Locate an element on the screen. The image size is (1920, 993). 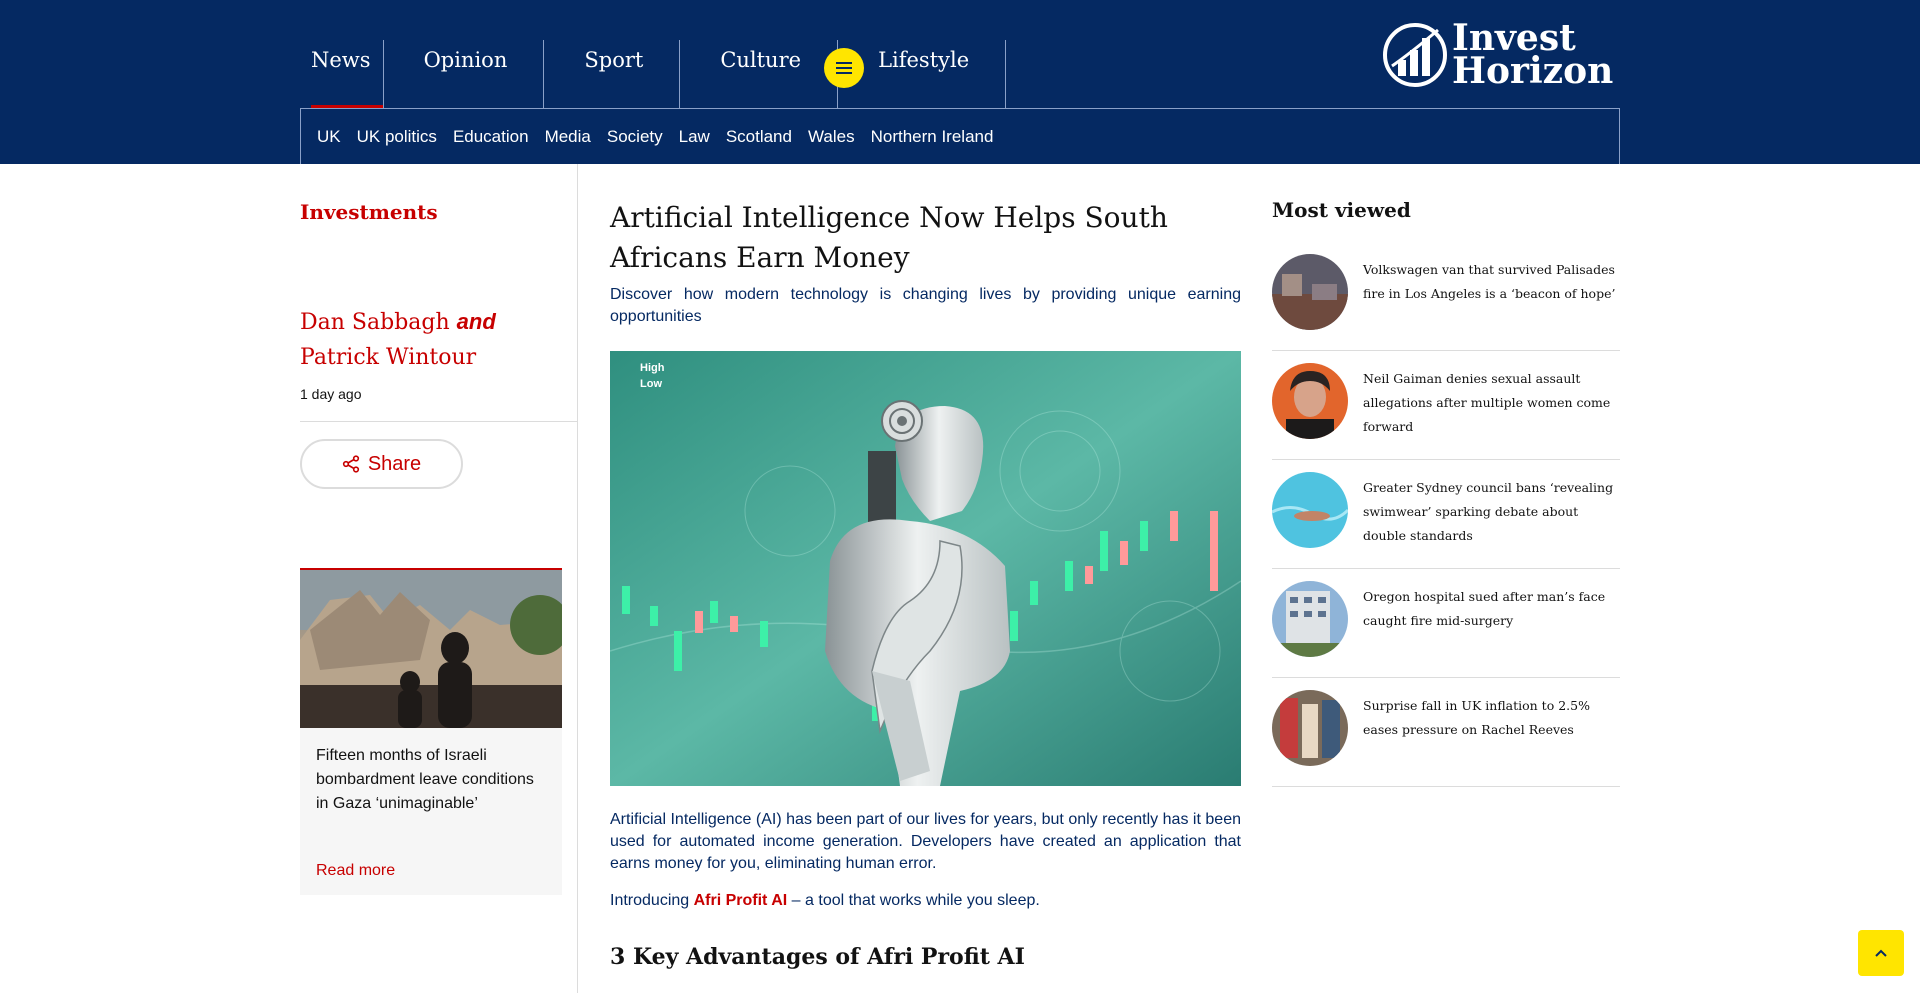
share-icon is located at coordinates (350, 464).